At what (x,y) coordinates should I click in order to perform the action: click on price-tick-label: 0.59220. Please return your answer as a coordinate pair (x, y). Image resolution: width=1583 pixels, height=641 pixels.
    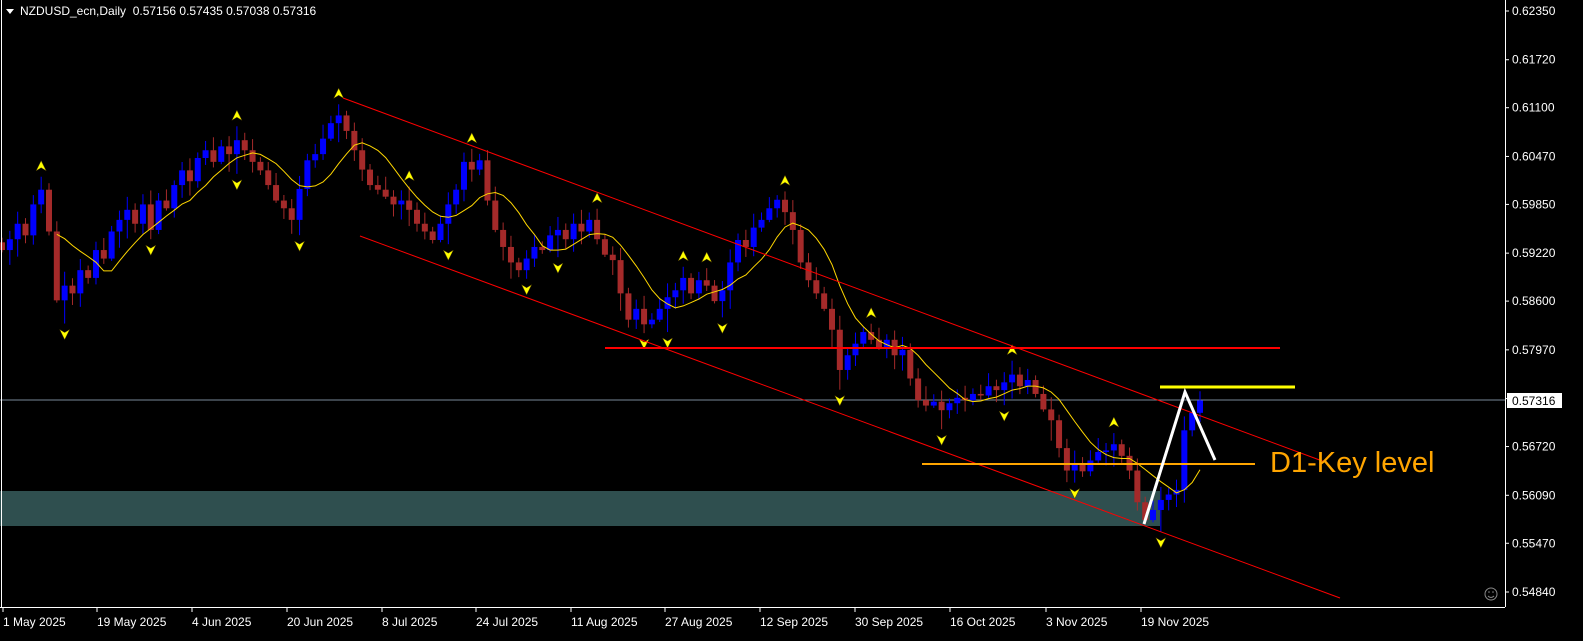
    Looking at the image, I should click on (1534, 253).